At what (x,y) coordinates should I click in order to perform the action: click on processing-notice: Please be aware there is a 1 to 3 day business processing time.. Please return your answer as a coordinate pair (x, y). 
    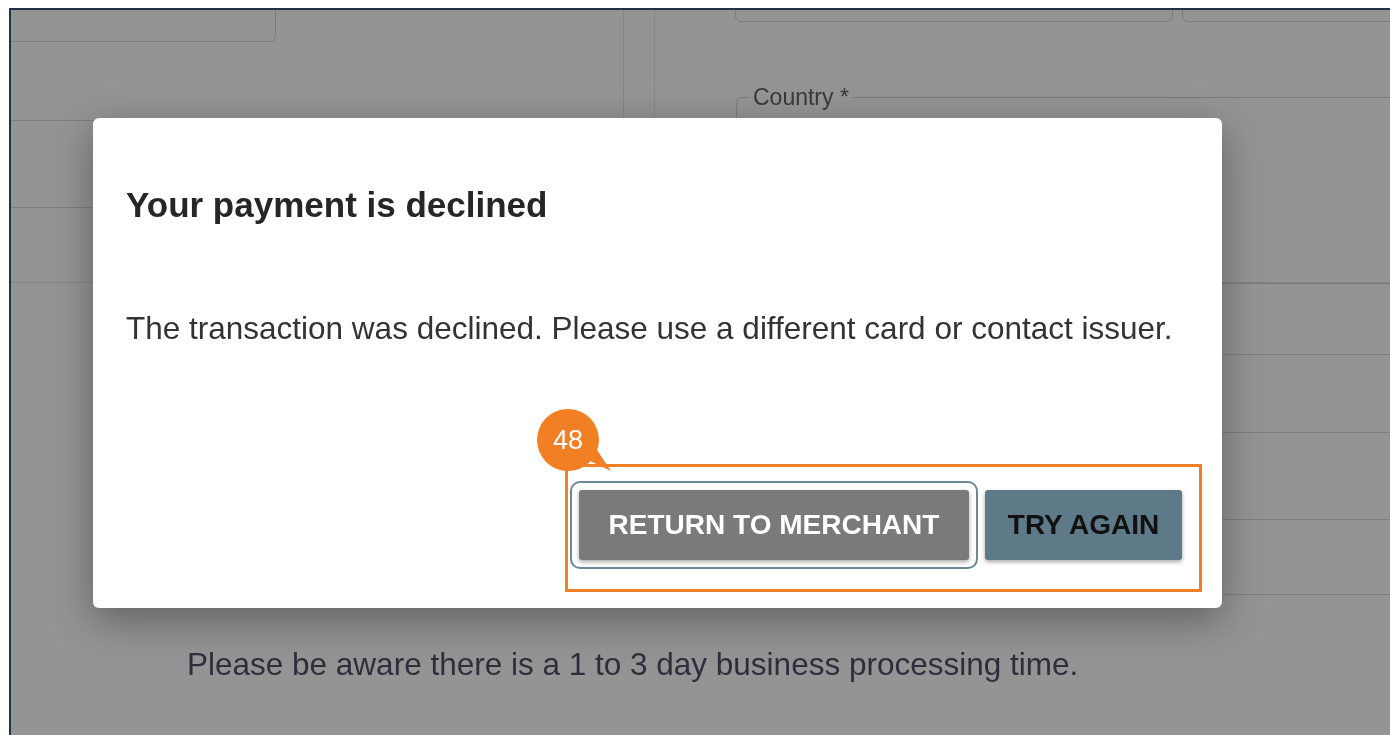
    Looking at the image, I should click on (633, 664).